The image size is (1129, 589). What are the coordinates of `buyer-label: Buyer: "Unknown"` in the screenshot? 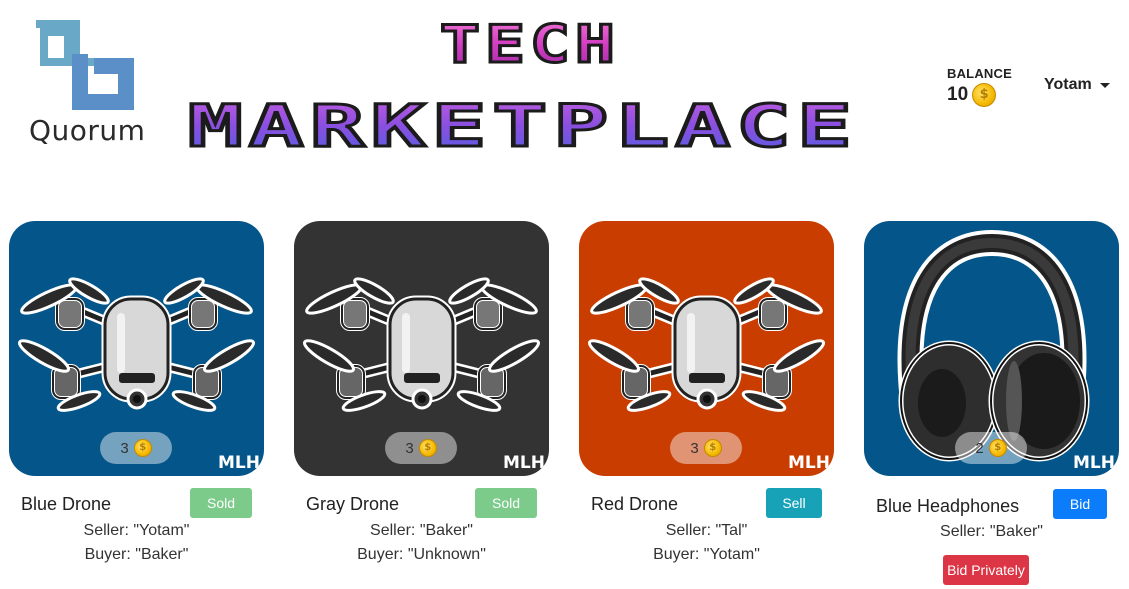 It's located at (421, 554).